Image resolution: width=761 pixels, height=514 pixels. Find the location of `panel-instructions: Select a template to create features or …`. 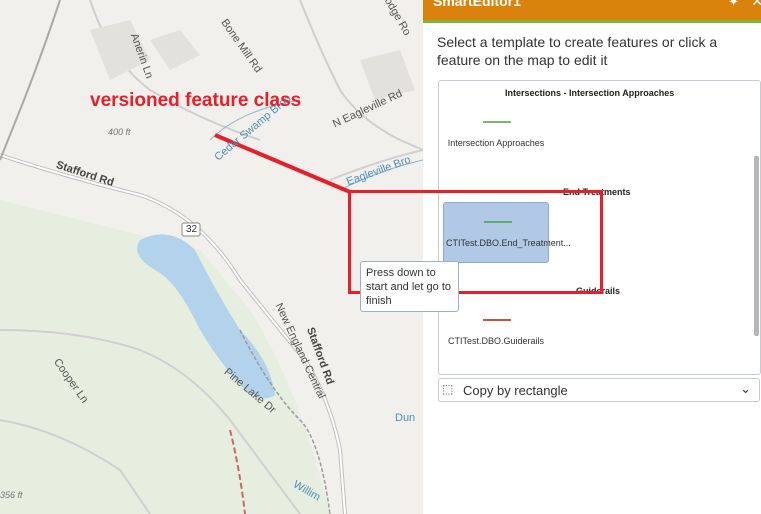

panel-instructions: Select a template to create features or … is located at coordinates (577, 51).